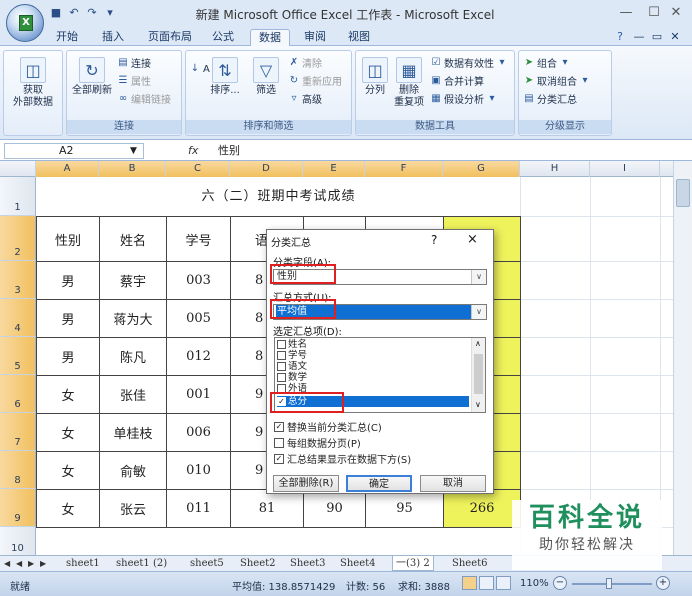  What do you see at coordinates (335, 509) in the screenshot?
I see `table-cell: 90` at bounding box center [335, 509].